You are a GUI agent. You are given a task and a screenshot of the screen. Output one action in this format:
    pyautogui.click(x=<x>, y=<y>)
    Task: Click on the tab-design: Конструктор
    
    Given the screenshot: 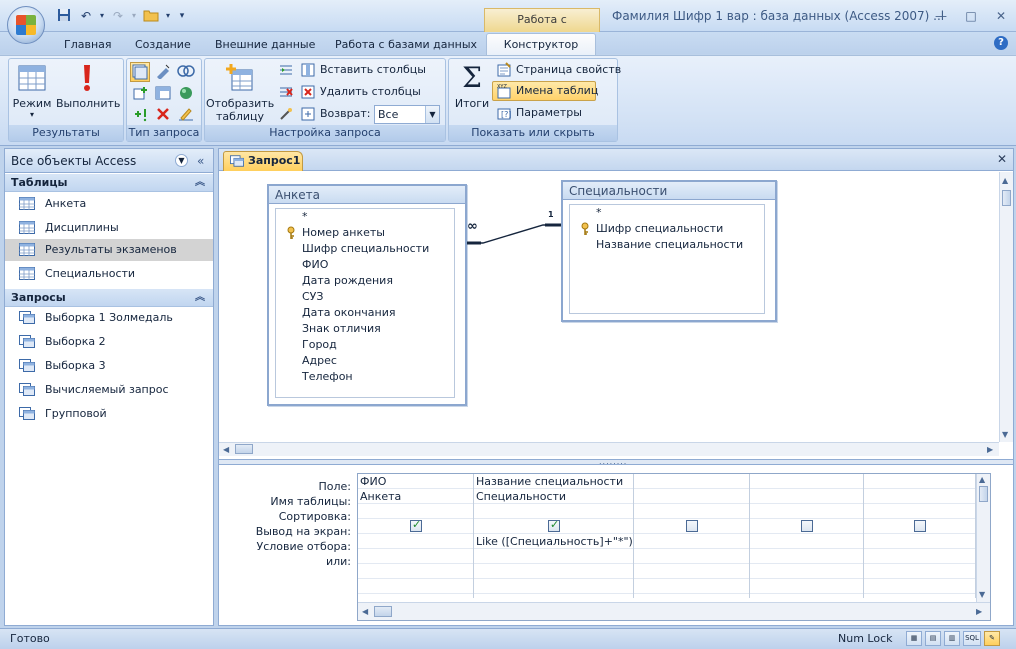 What is the action you would take?
    pyautogui.click(x=541, y=44)
    